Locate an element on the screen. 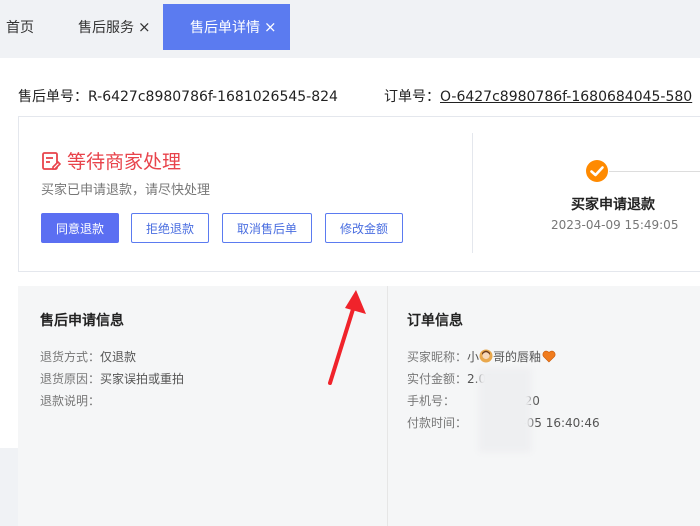 Image resolution: width=700 pixels, height=526 pixels. info-label: 实付金额： is located at coordinates (437, 379).